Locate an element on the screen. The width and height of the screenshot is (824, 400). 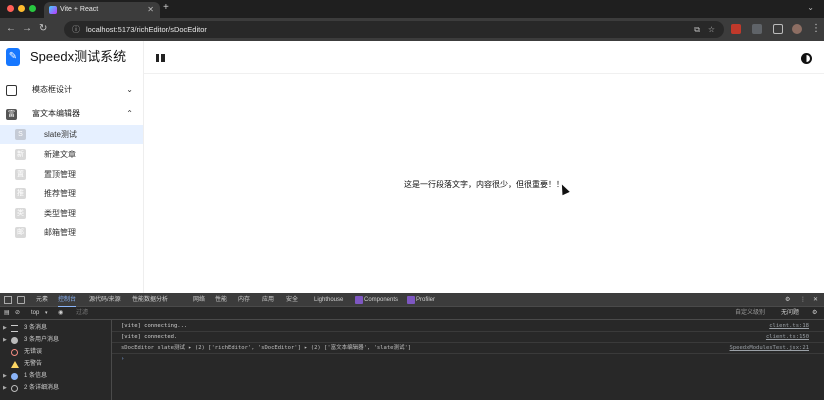
sidebar-item-label: 类型管理 is located at coordinates (60, 213).